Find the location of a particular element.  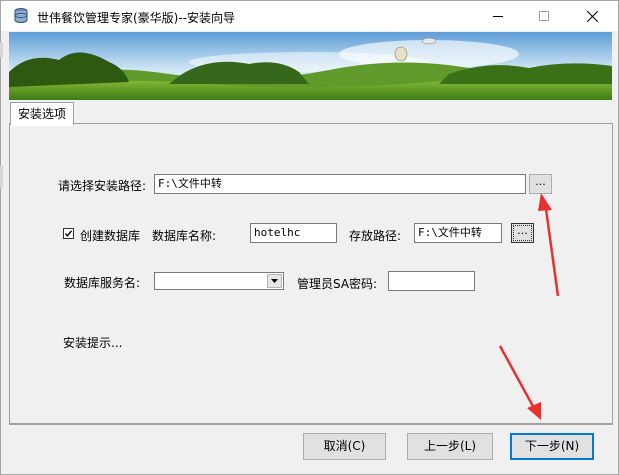

cancel-button: 取消(C) is located at coordinates (344, 446).